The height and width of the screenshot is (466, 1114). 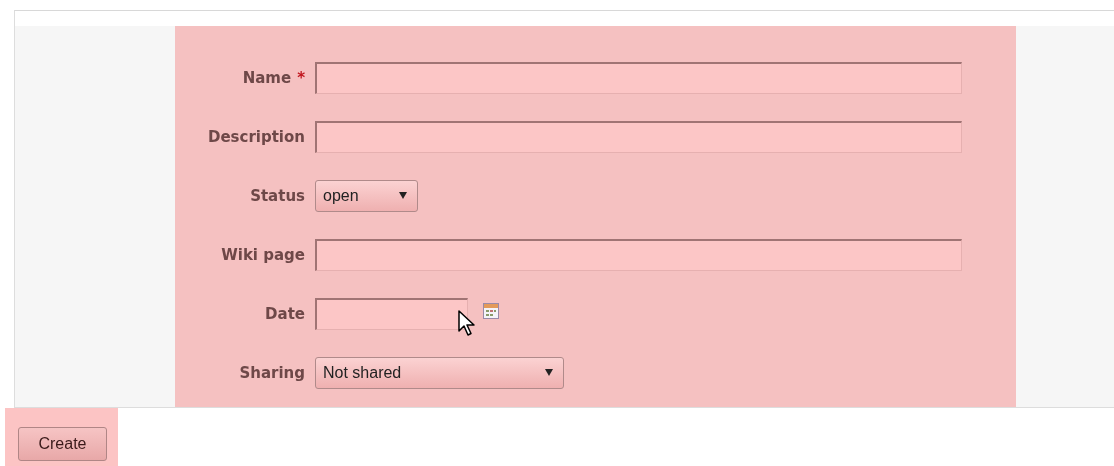 I want to click on mouse-pointer-icon, so click(x=467, y=322).